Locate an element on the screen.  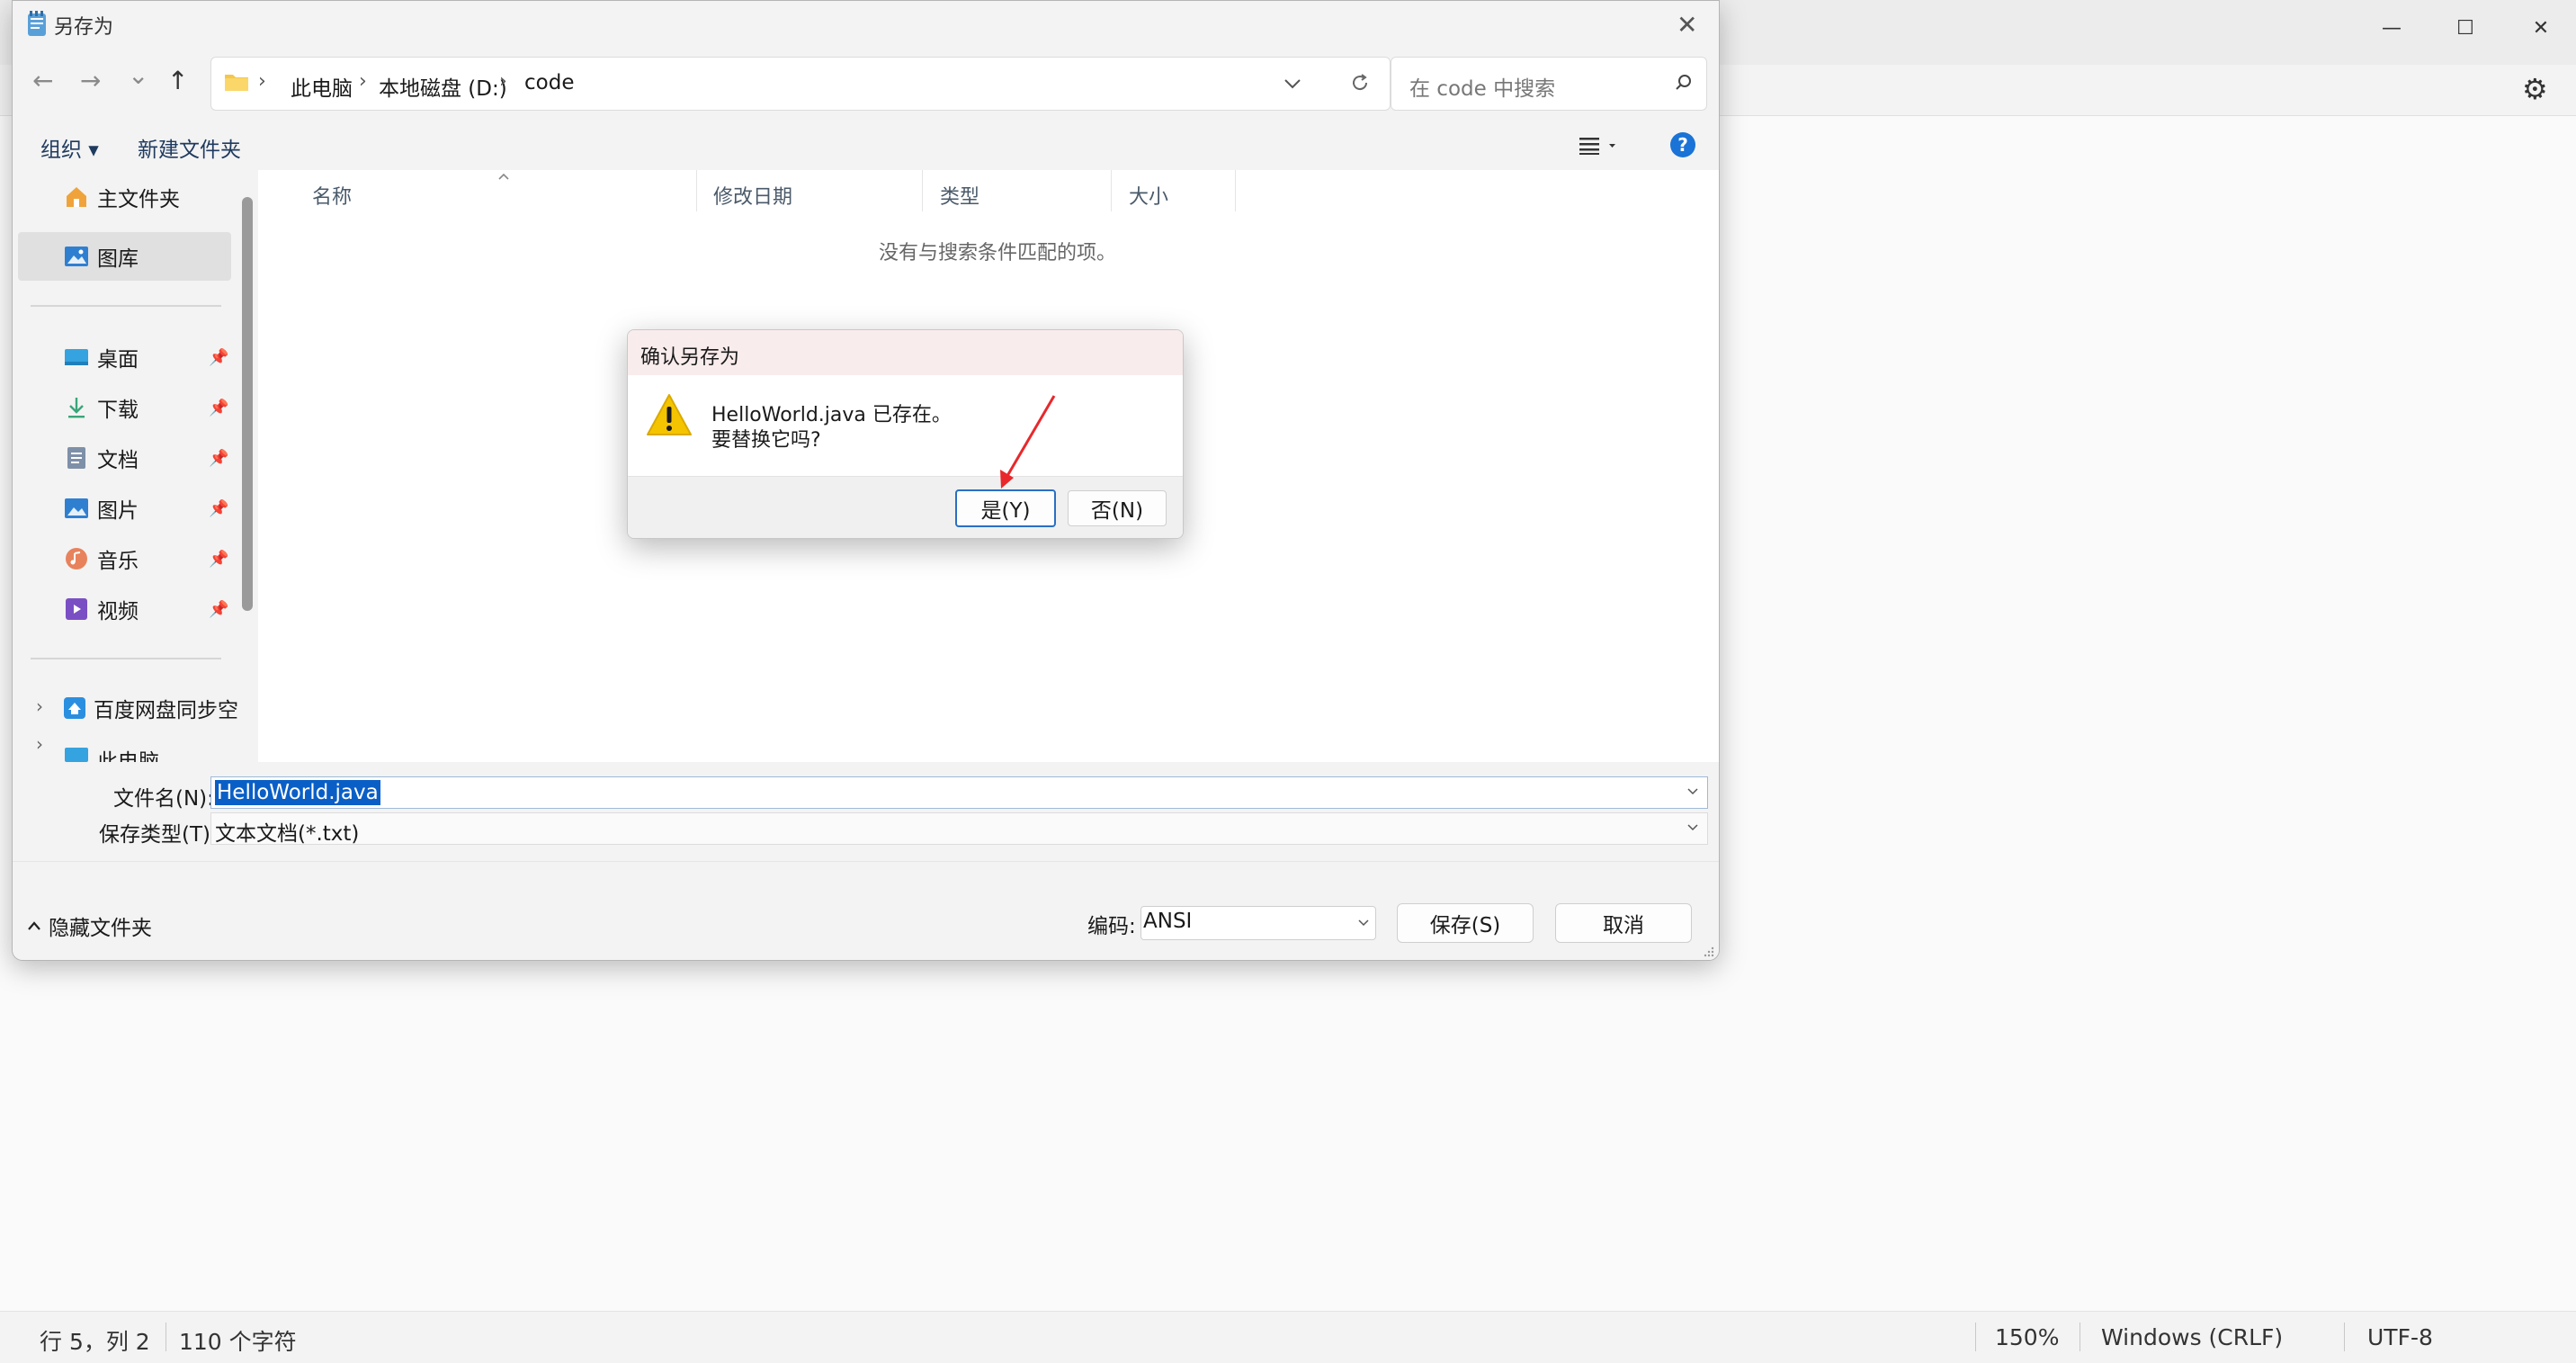
music-icon is located at coordinates (76, 558).